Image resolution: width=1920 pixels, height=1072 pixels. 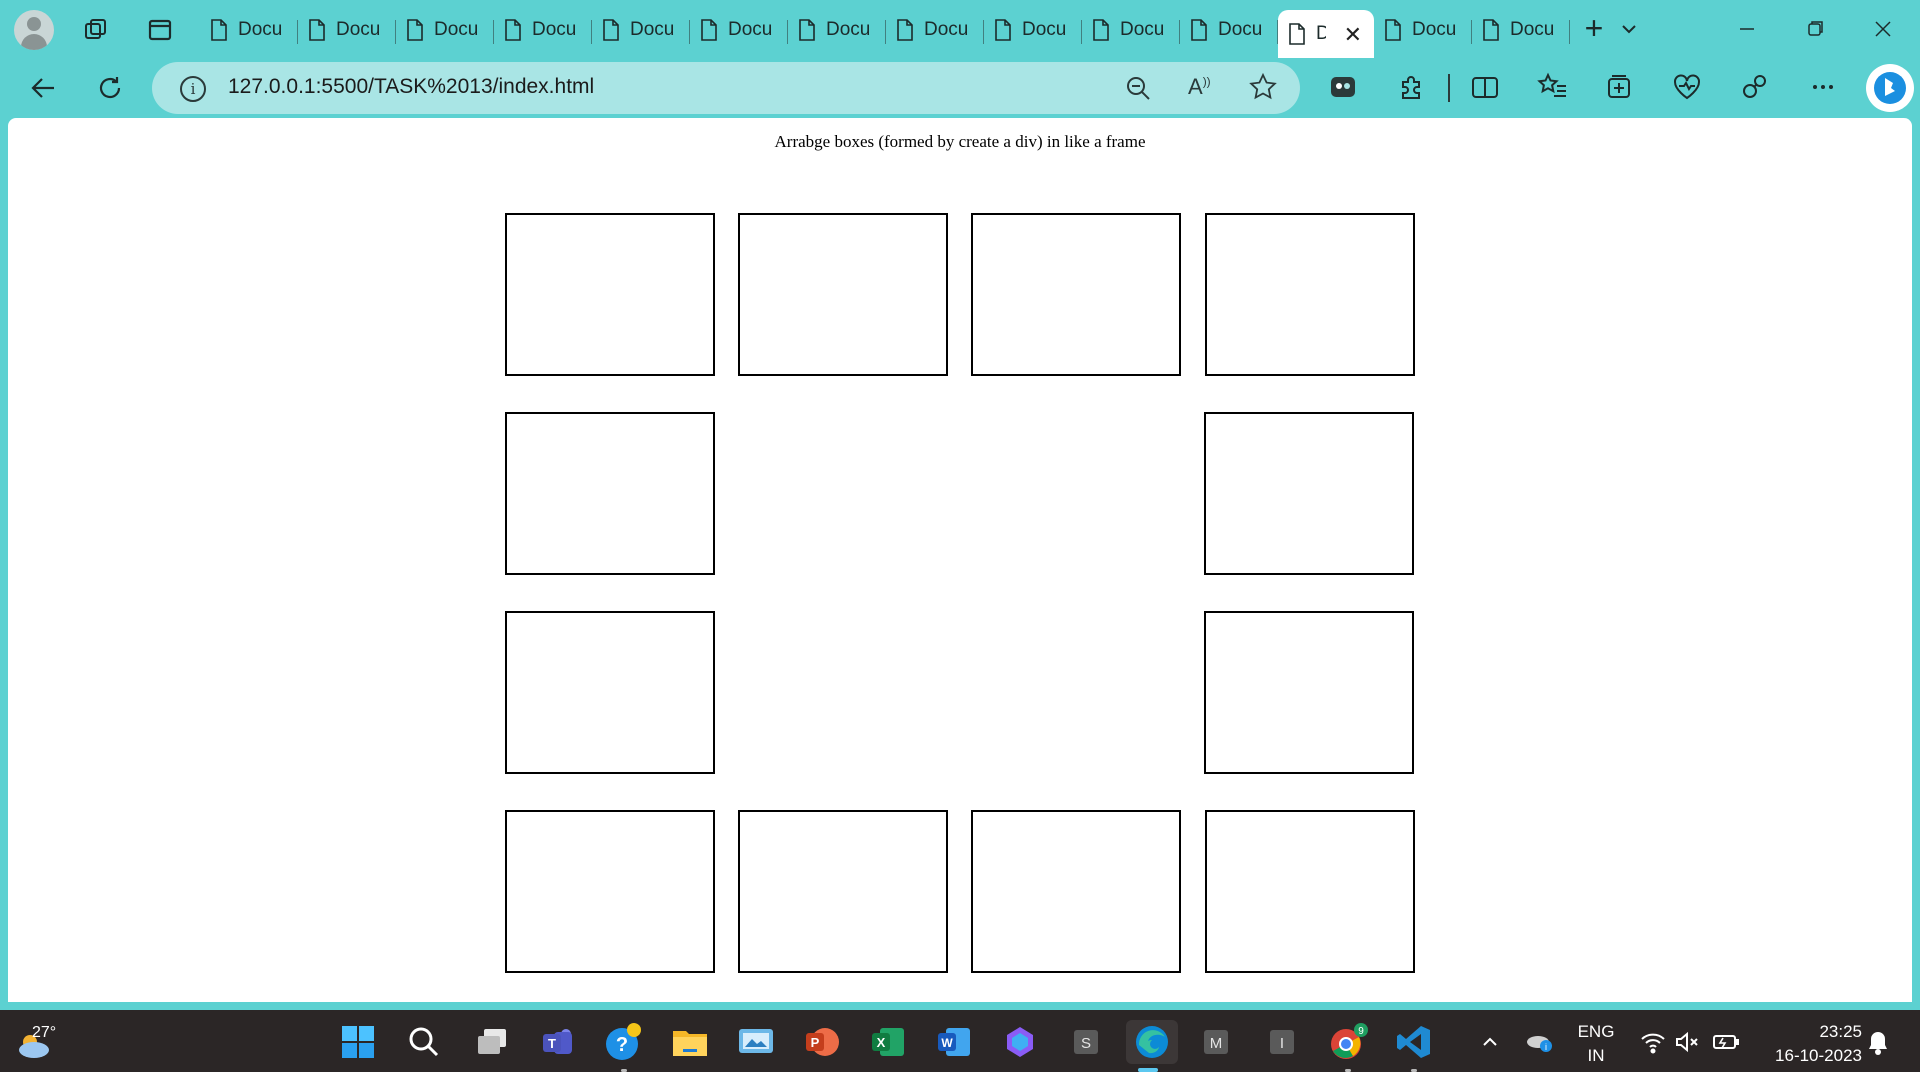 What do you see at coordinates (1687, 1042) in the screenshot?
I see `volume-muted-icon` at bounding box center [1687, 1042].